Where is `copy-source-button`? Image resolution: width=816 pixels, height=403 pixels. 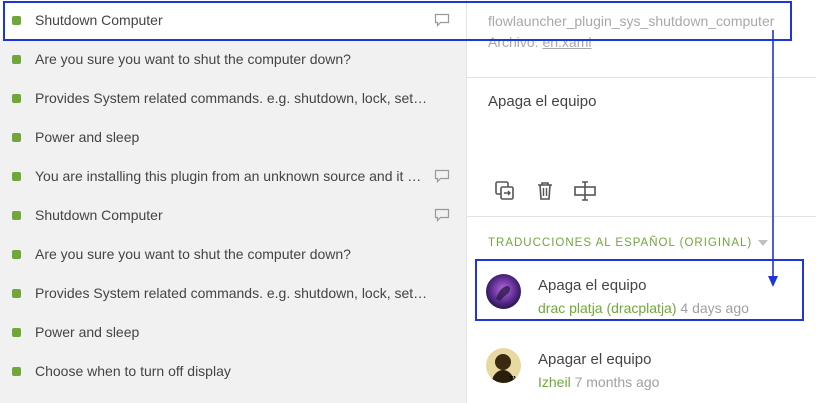
copy-source-button is located at coordinates (505, 191).